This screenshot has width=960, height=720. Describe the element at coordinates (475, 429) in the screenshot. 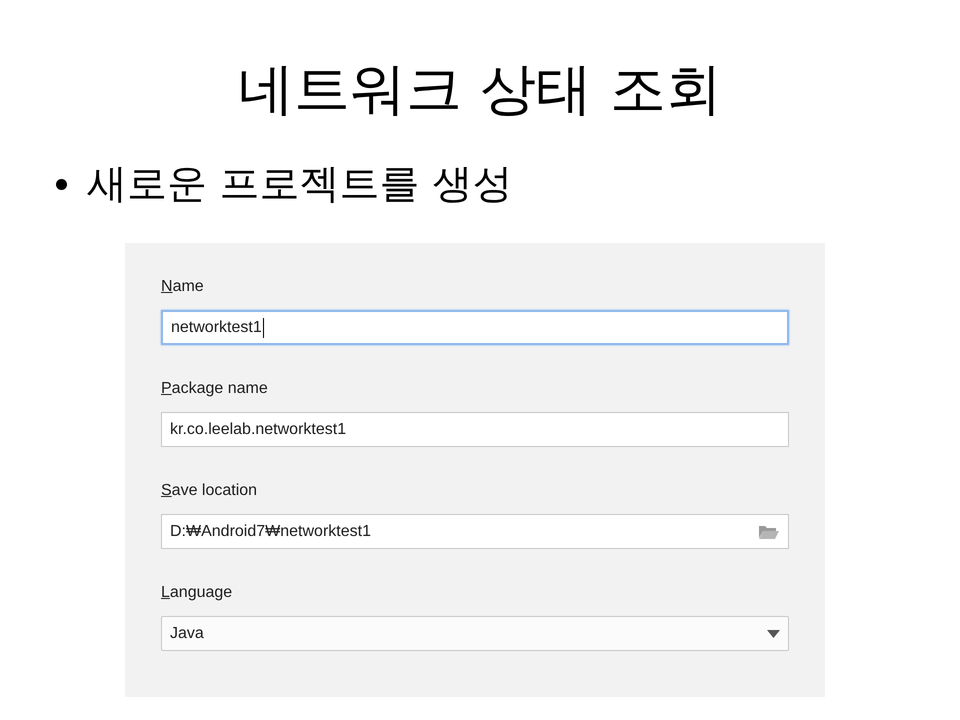

I see `input-field: kr.co.leelab.networktest1` at that location.